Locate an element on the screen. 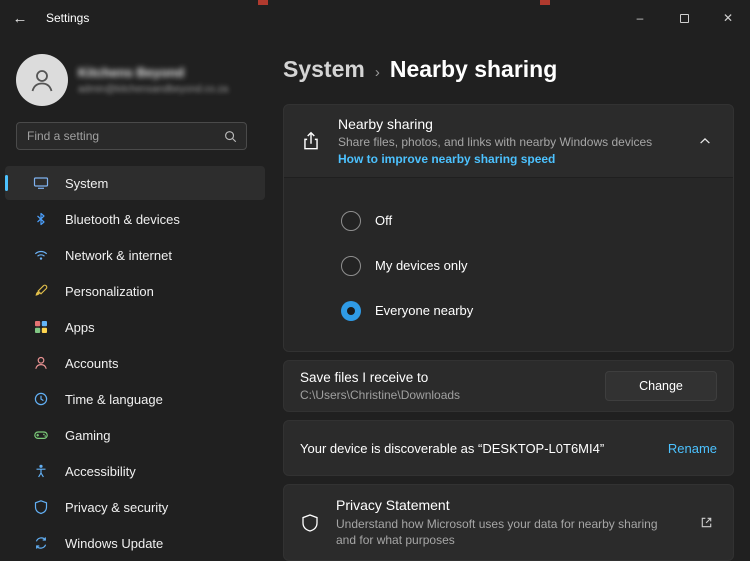 This screenshot has height=561, width=750. save-files-title: Save files I receive to is located at coordinates (364, 377).